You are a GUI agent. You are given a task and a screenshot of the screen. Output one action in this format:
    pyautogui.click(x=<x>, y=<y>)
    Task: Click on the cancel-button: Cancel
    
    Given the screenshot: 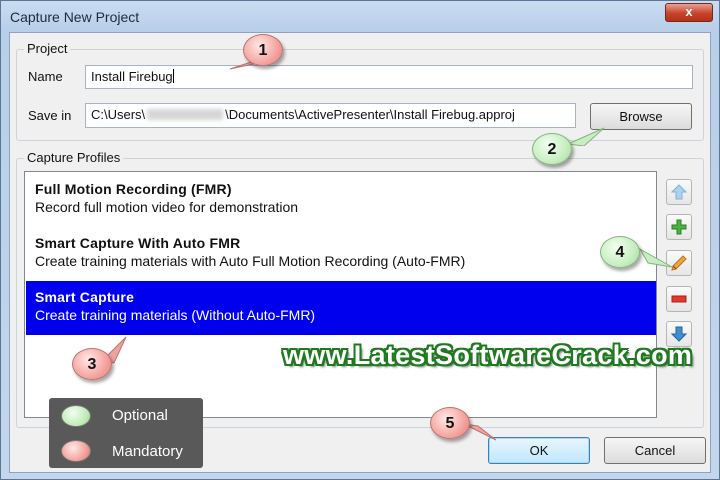 What is the action you would take?
    pyautogui.click(x=655, y=450)
    